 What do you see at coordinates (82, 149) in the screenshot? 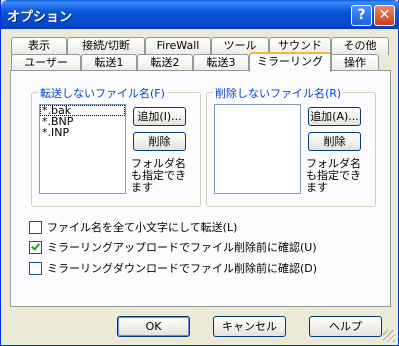
I see `no-transfer-listbox: *.bak *.BNP *.INP` at bounding box center [82, 149].